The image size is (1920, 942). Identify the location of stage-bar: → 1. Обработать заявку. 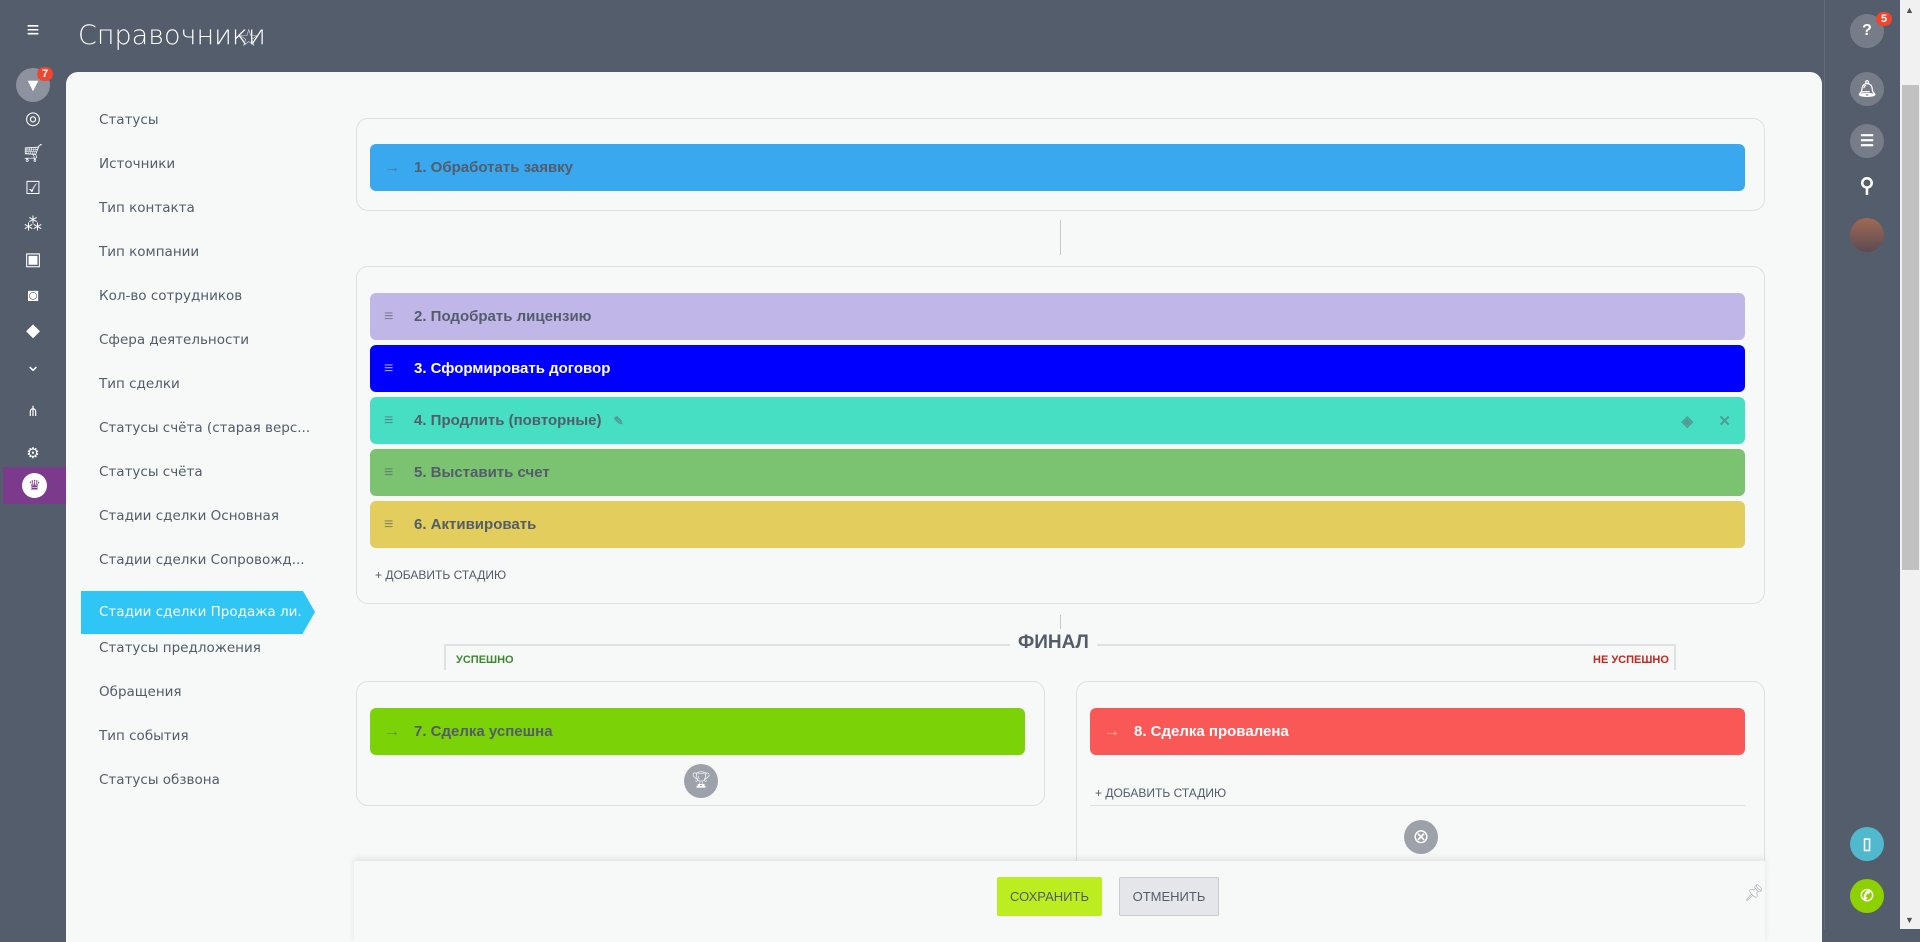
(1057, 167).